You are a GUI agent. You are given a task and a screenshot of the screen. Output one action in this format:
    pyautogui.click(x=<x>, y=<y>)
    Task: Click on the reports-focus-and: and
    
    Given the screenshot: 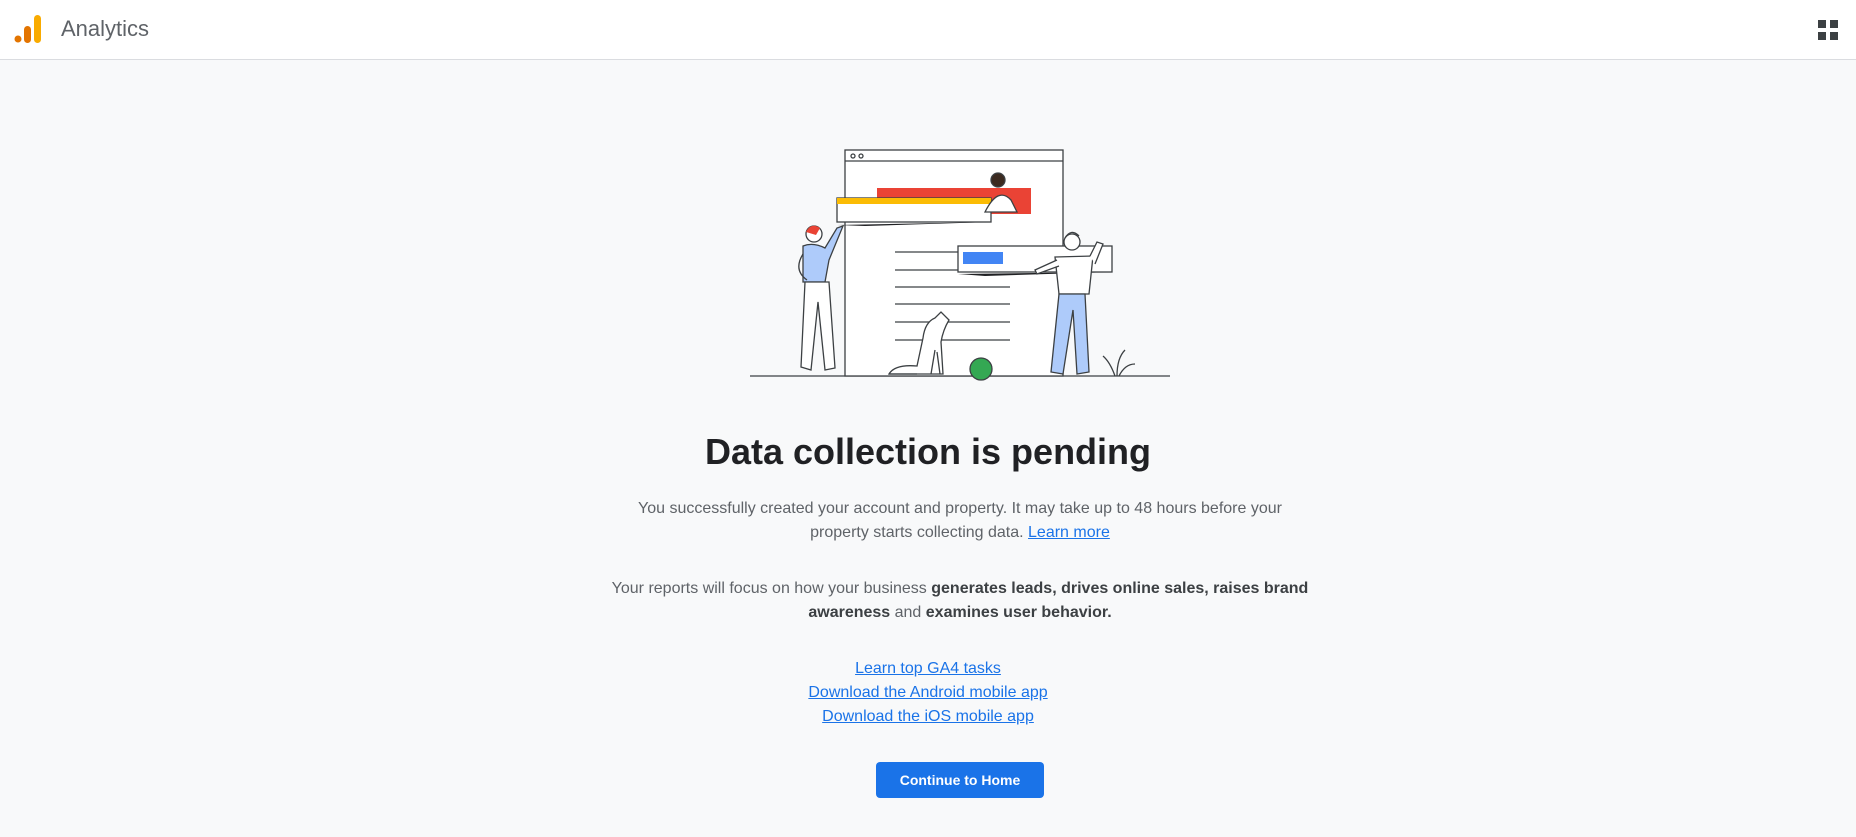 What is the action you would take?
    pyautogui.click(x=908, y=612)
    